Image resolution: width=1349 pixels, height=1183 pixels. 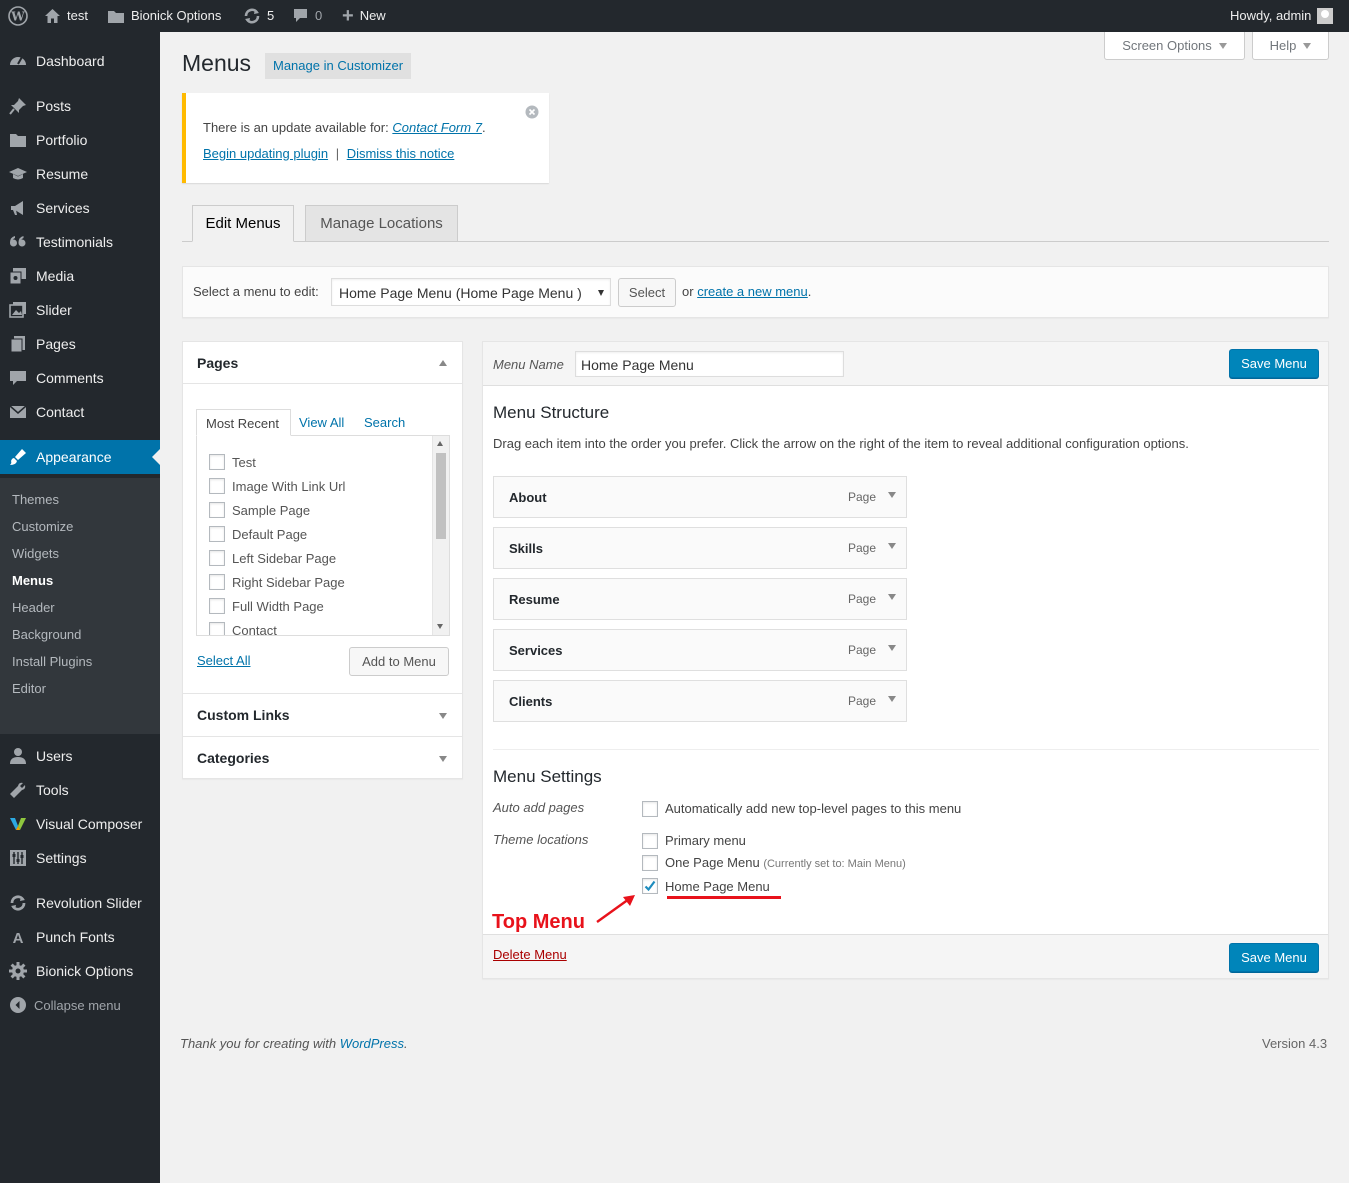 What do you see at coordinates (80, 858) in the screenshot?
I see `sidebar-item-settings: Settings` at bounding box center [80, 858].